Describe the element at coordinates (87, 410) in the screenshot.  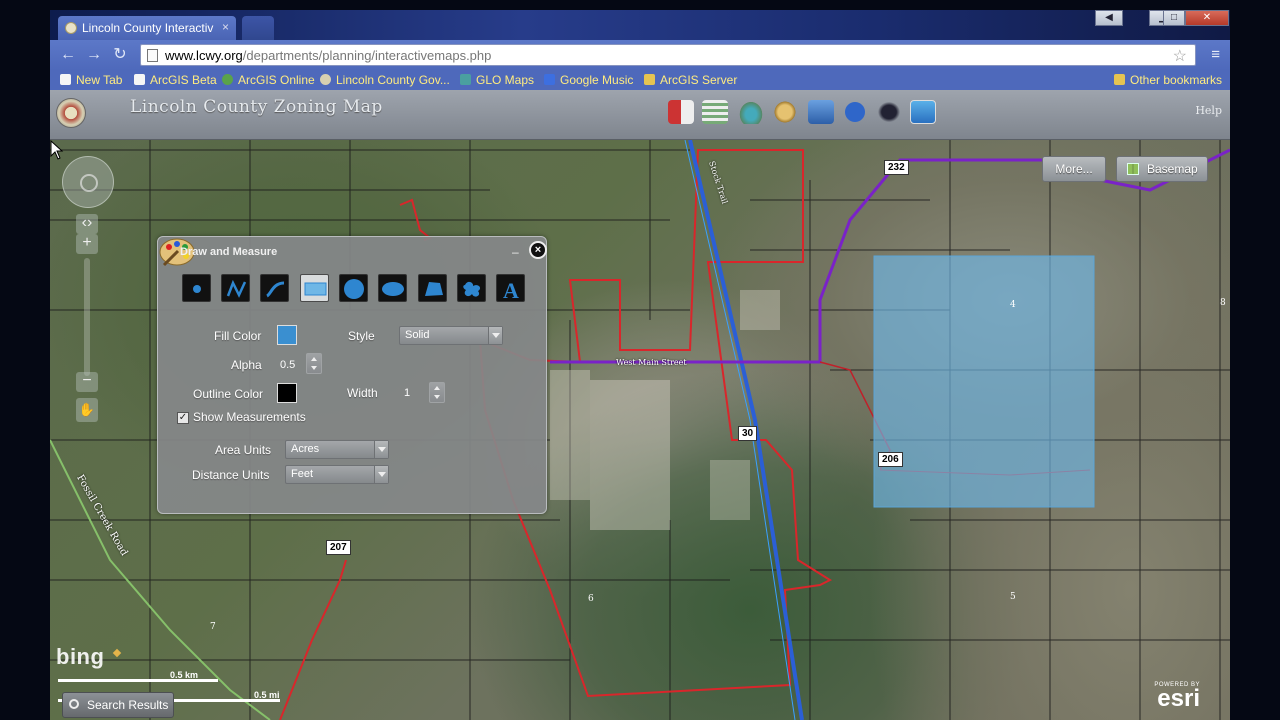
I see `hand-pan-icon: ✋` at that location.